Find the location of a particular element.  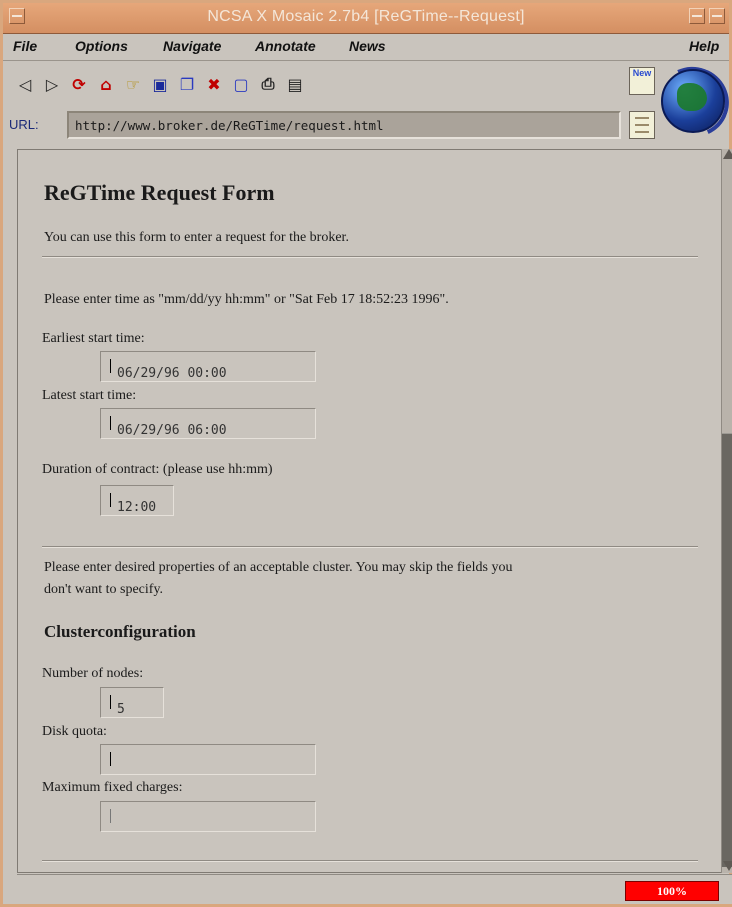

scroll-down-arrow-icon is located at coordinates (727, 866).